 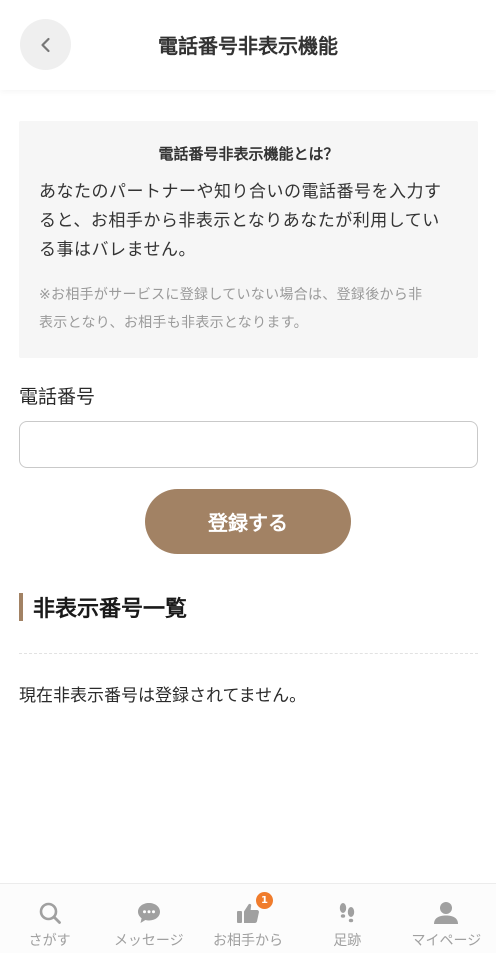 I want to click on header: 電話番号非表示機能, so click(x=248, y=45).